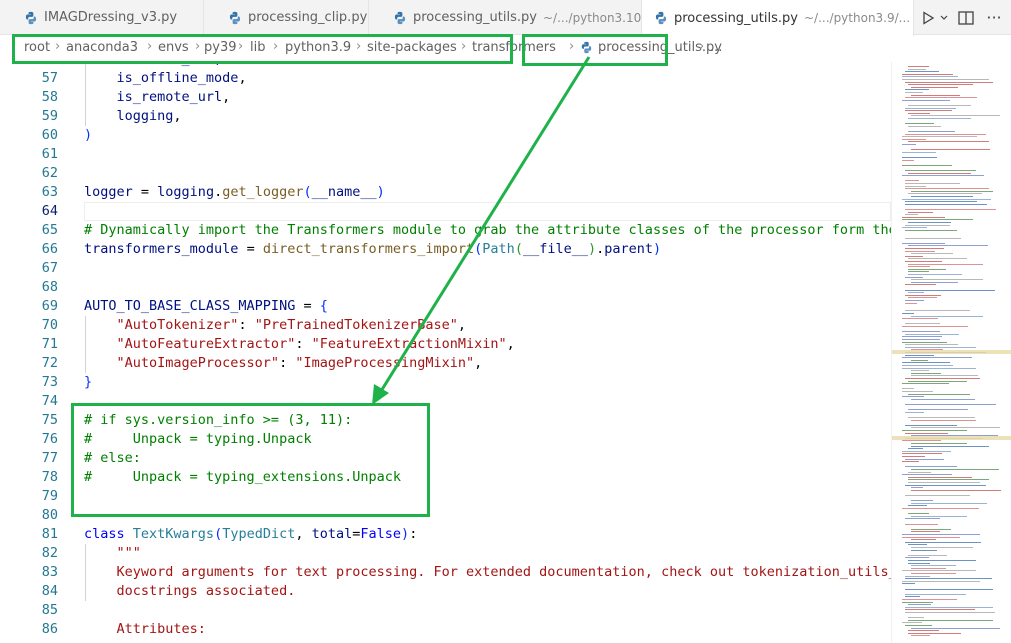 The height and width of the screenshot is (643, 1011). What do you see at coordinates (555, 249) in the screenshot?
I see `code-token: __file__` at bounding box center [555, 249].